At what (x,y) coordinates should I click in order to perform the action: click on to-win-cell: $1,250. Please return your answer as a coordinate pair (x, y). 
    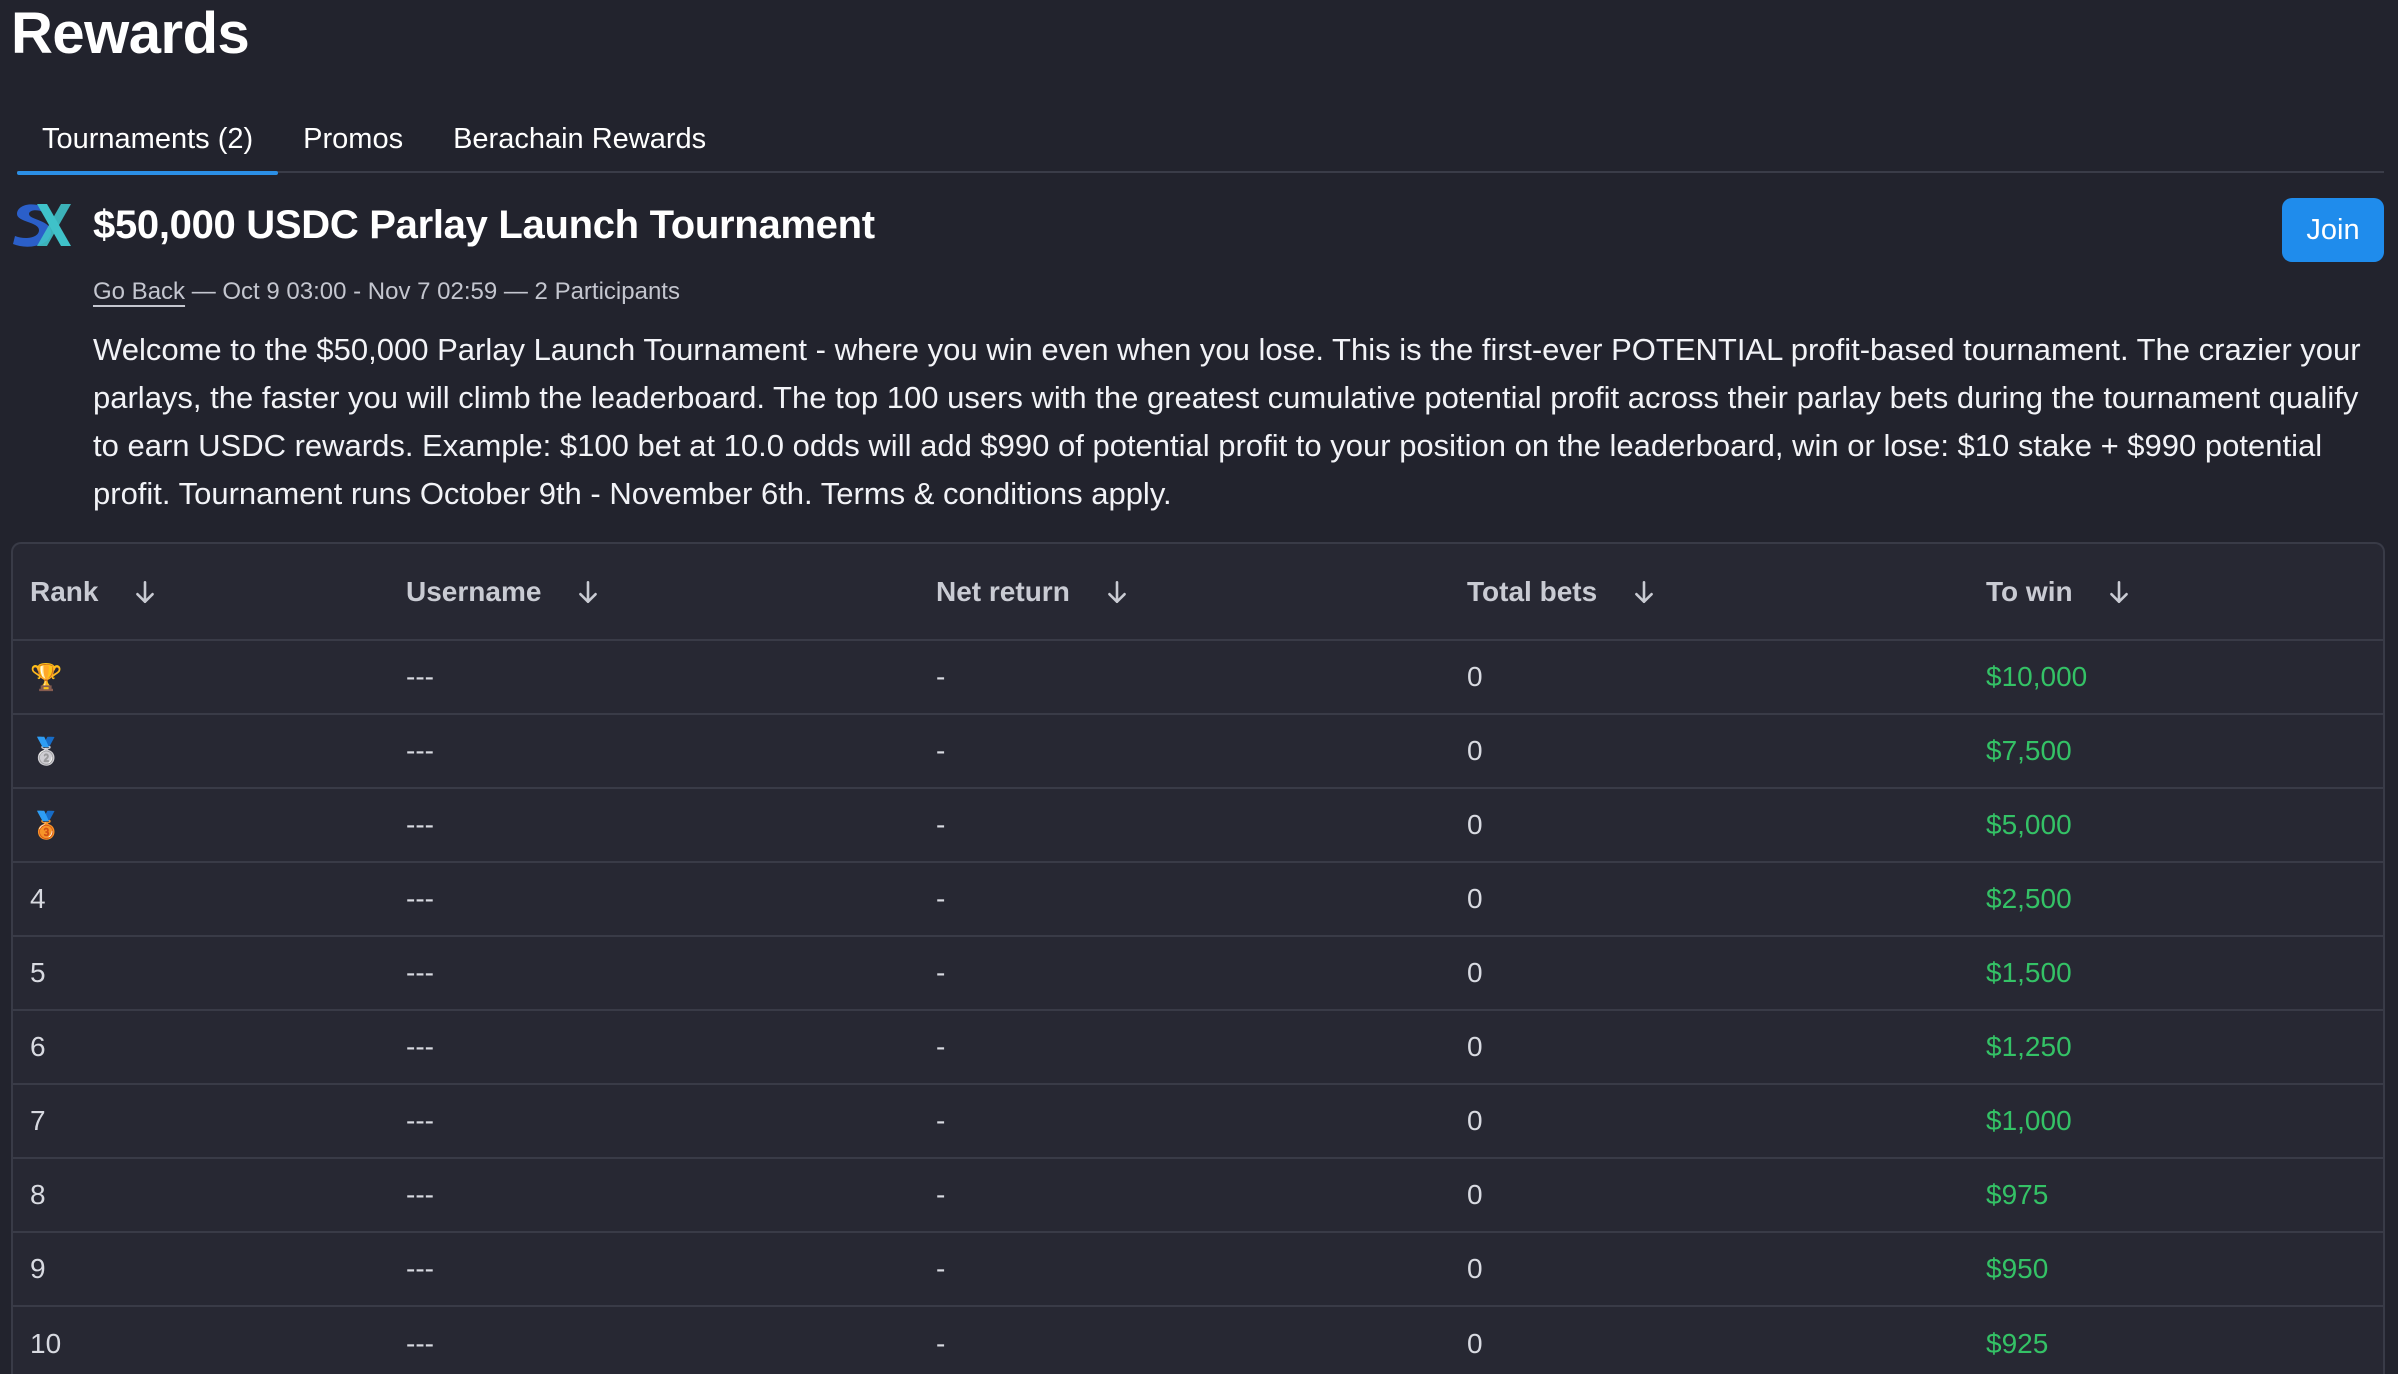
    Looking at the image, I should click on (2029, 1046).